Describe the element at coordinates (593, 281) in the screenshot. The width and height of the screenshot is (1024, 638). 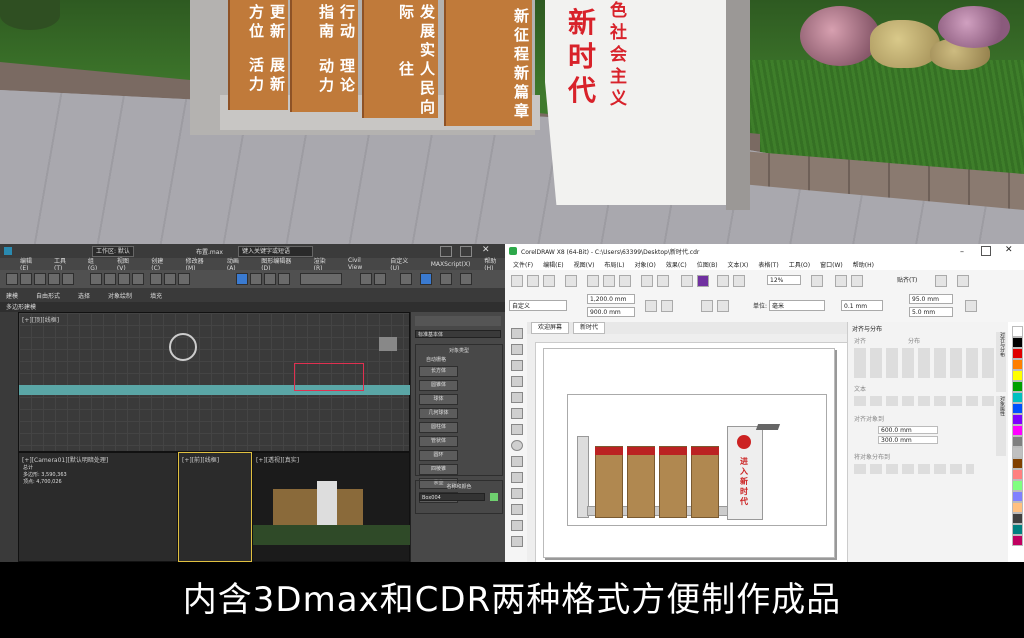
I see `cut-icon` at that location.